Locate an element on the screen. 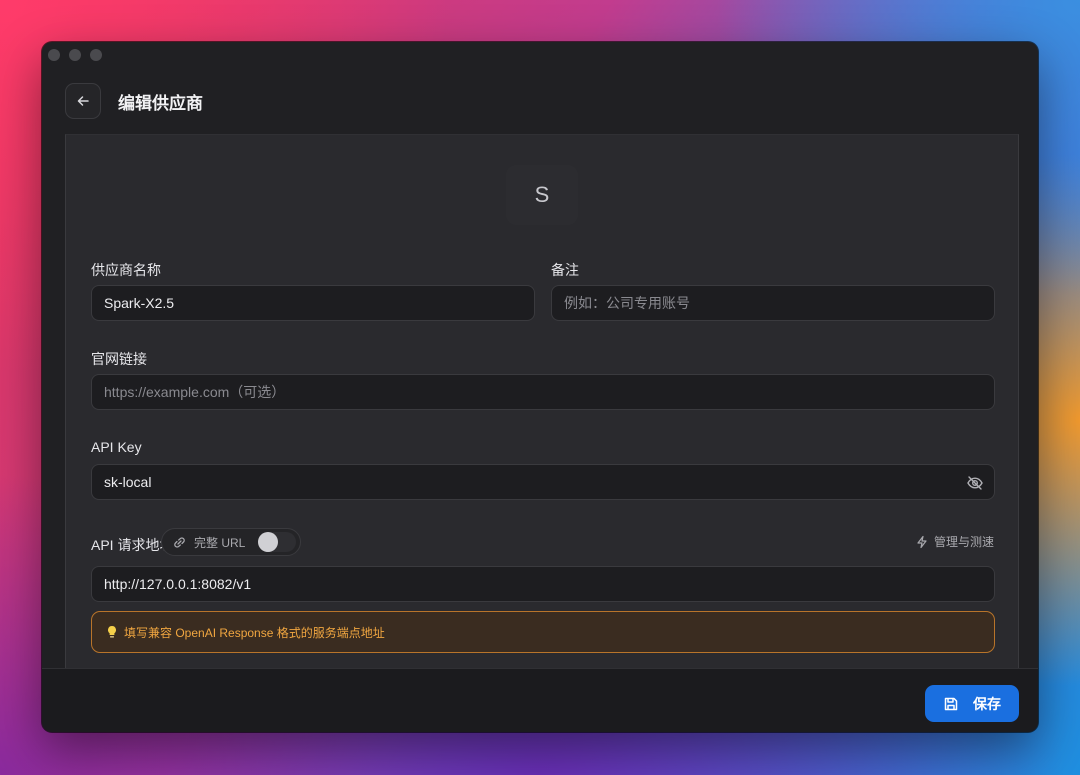 Image resolution: width=1080 pixels, height=775 pixels. note-label: 备注 is located at coordinates (565, 270).